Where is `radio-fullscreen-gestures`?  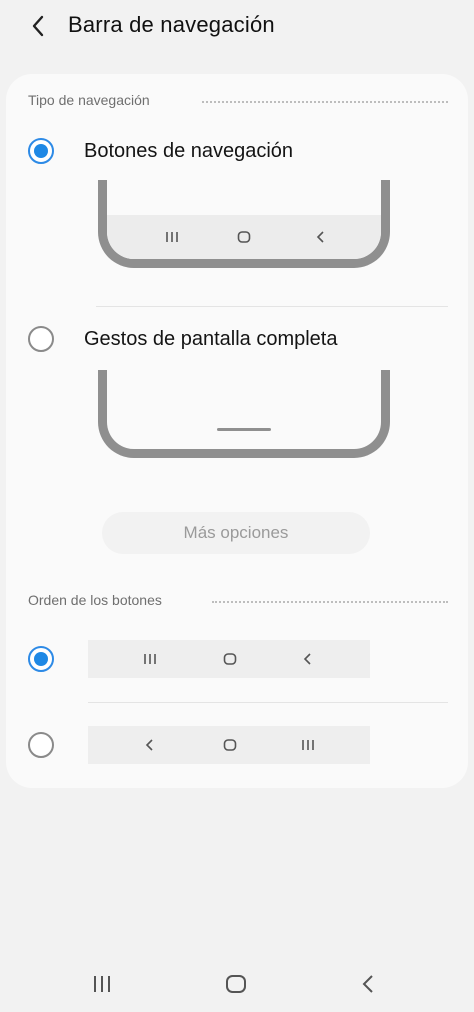 radio-fullscreen-gestures is located at coordinates (41, 339).